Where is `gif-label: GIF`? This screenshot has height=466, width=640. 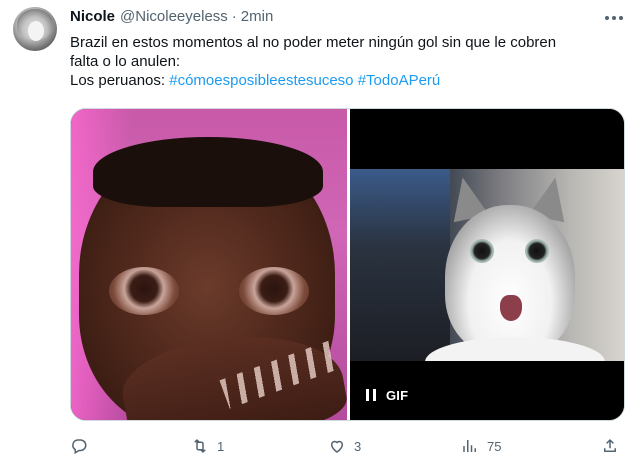
gif-label: GIF is located at coordinates (397, 395).